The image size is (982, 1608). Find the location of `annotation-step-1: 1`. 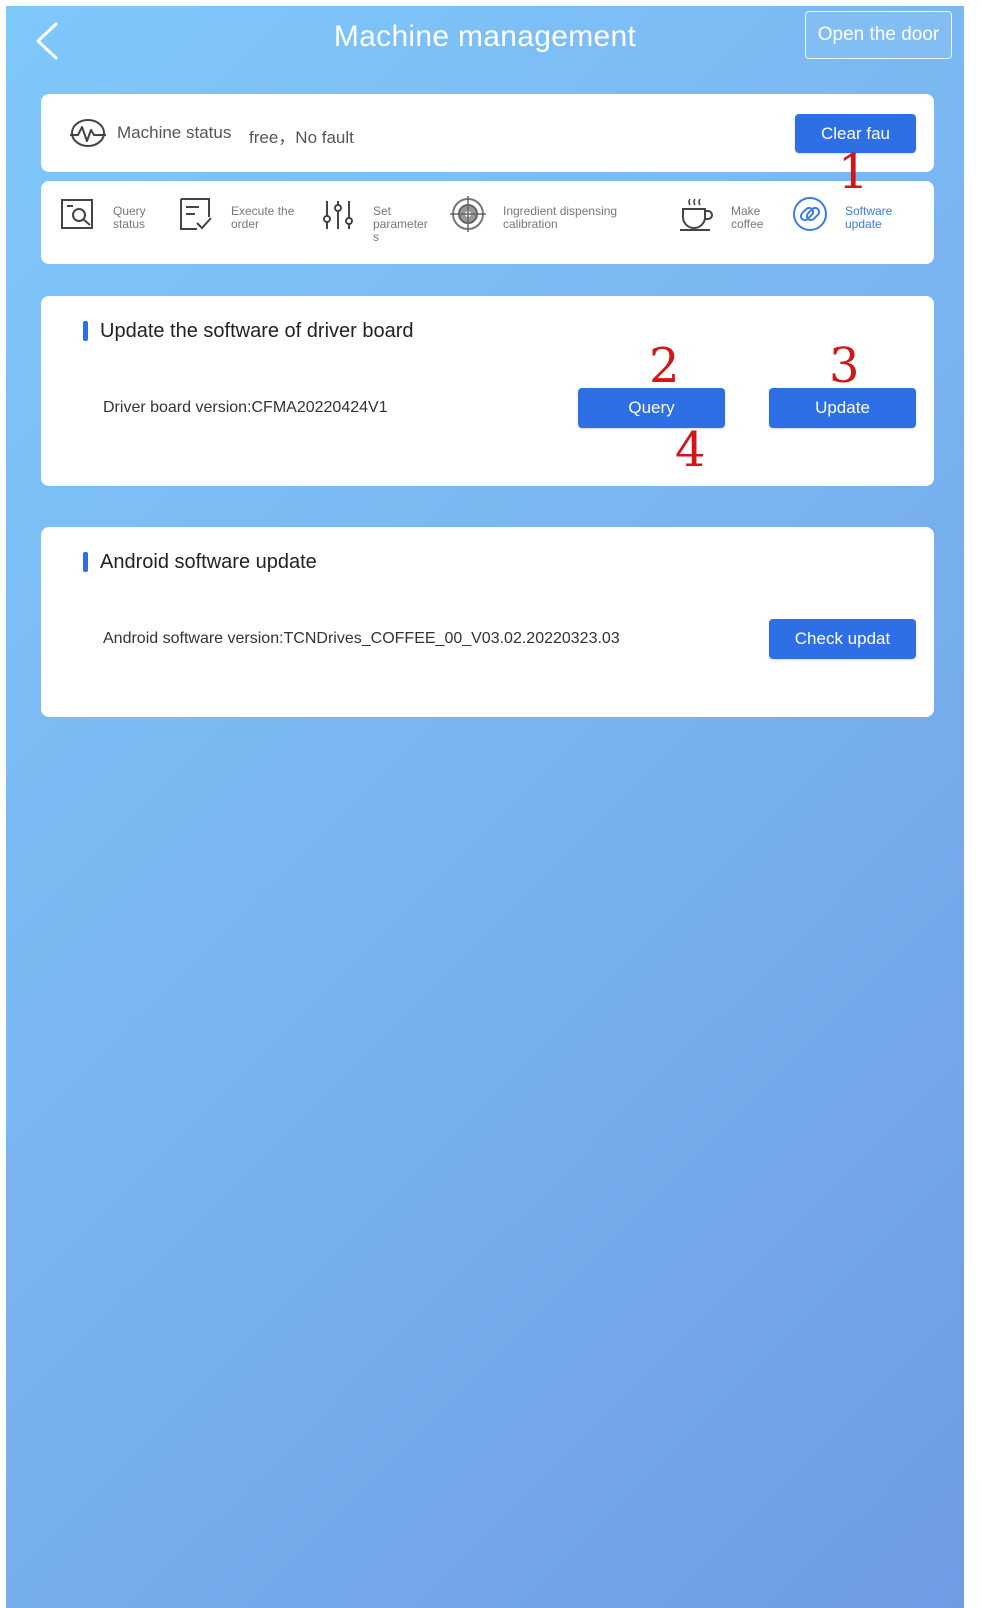

annotation-step-1: 1 is located at coordinates (853, 172).